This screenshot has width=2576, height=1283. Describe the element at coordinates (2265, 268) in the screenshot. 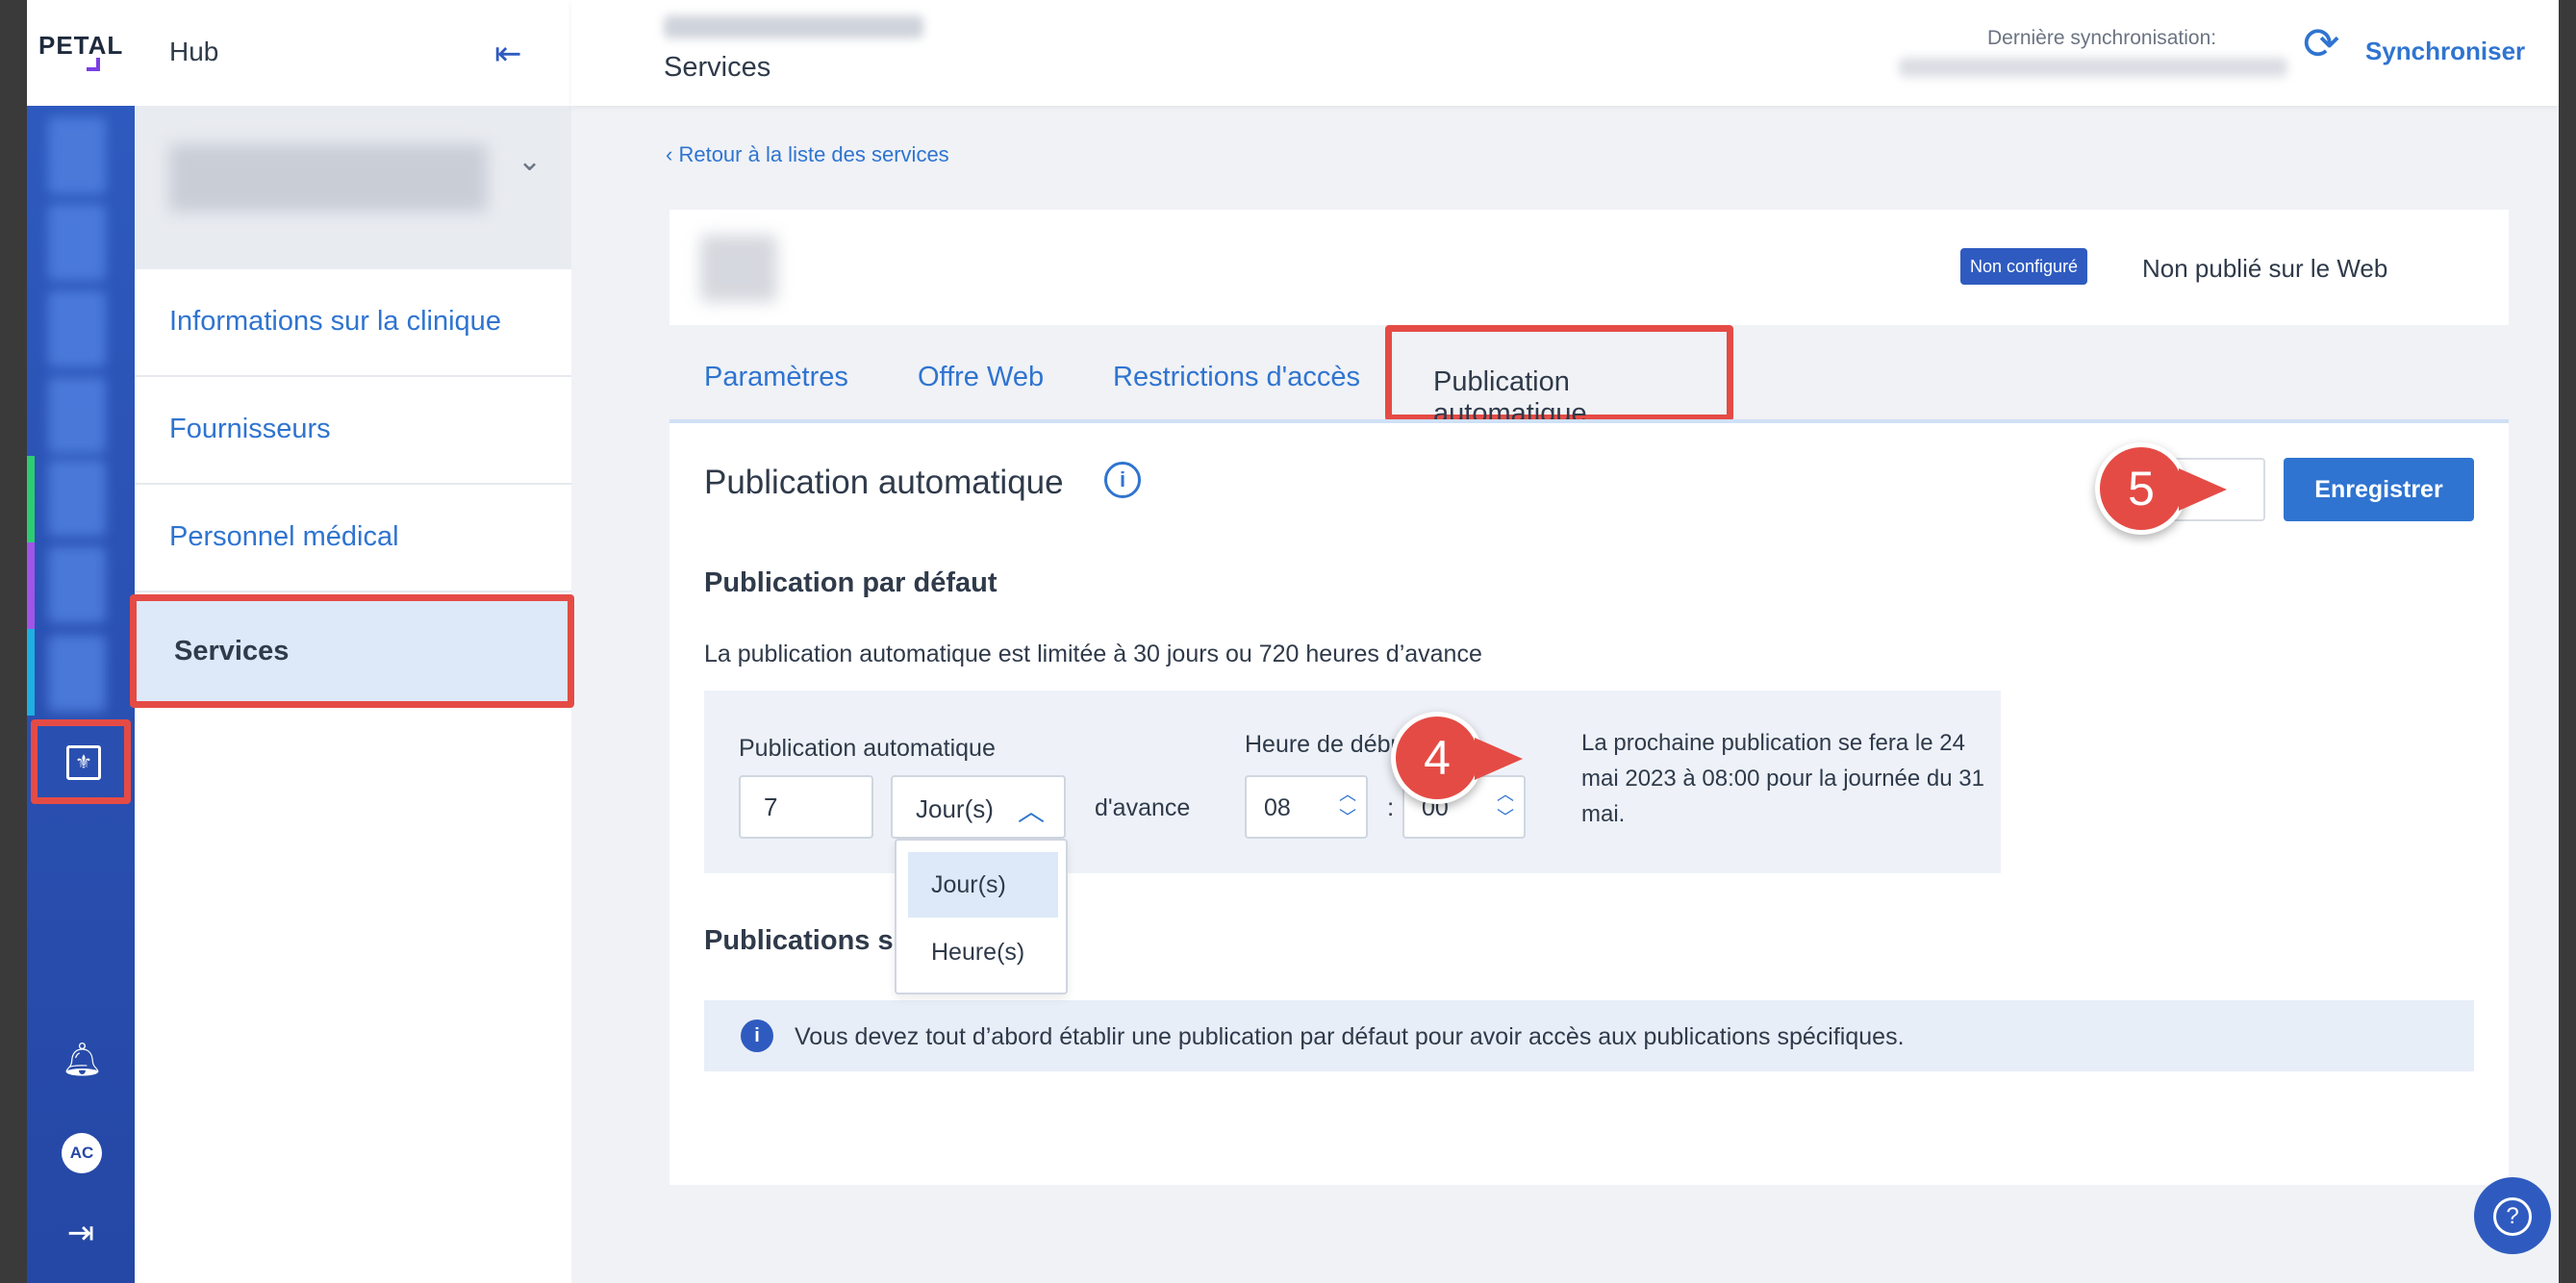

I see `web-status: Non publié sur le Web` at that location.